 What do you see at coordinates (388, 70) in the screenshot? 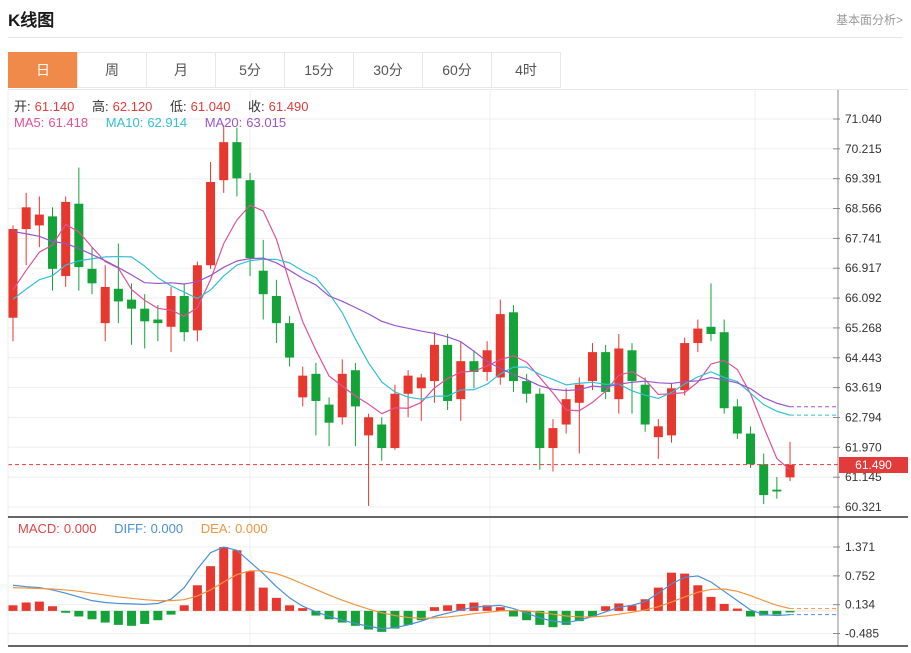
I see `tab-30分: 30分` at bounding box center [388, 70].